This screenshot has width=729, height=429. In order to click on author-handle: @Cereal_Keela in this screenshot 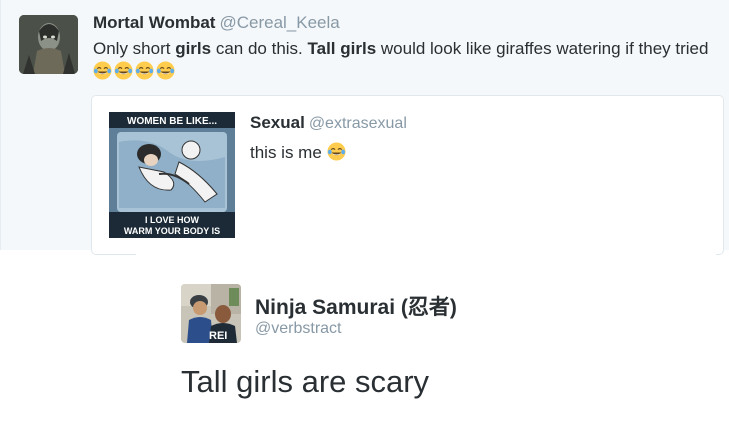, I will do `click(279, 22)`.